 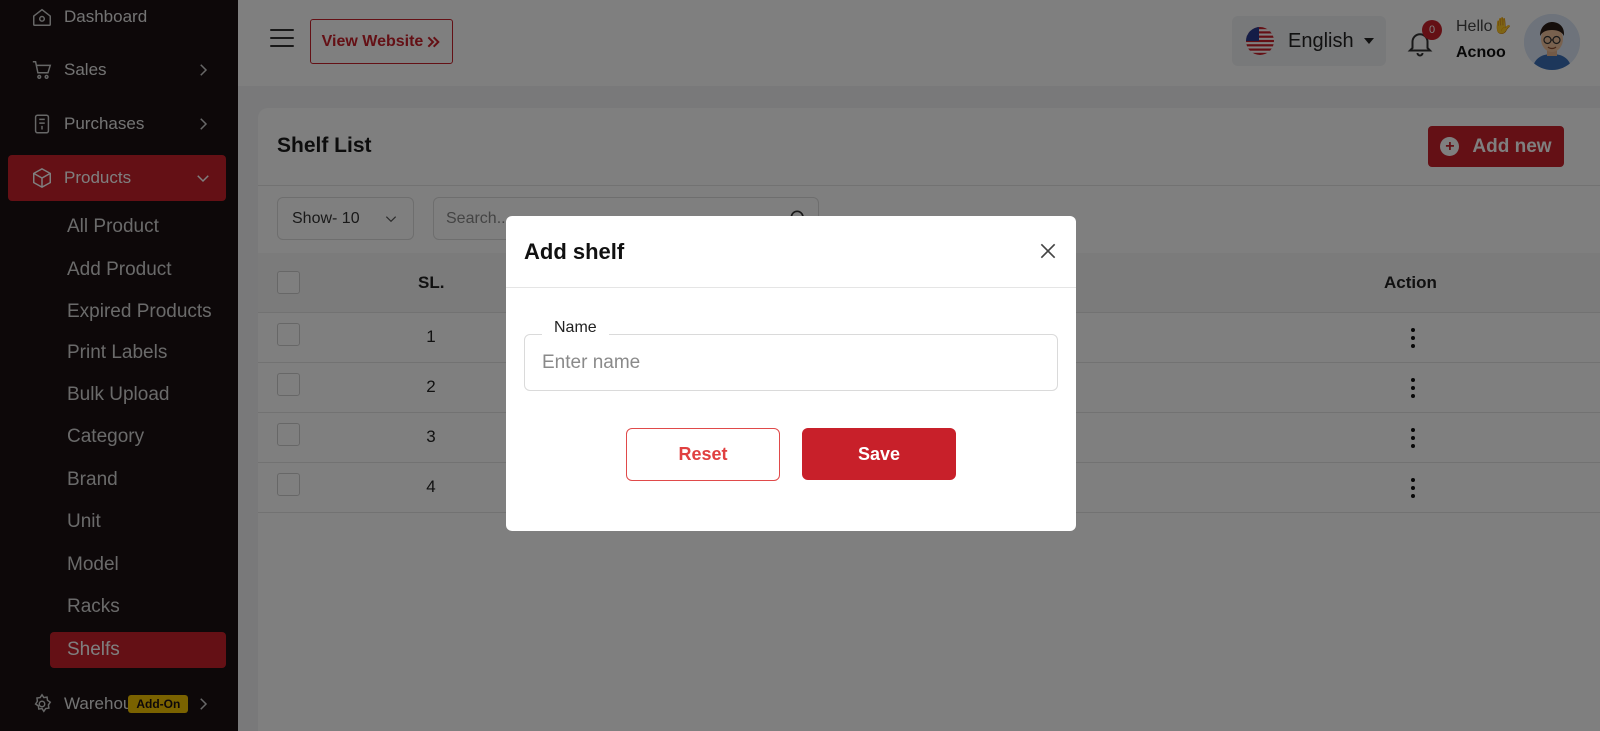 I want to click on reset-button: Reset, so click(x=703, y=454).